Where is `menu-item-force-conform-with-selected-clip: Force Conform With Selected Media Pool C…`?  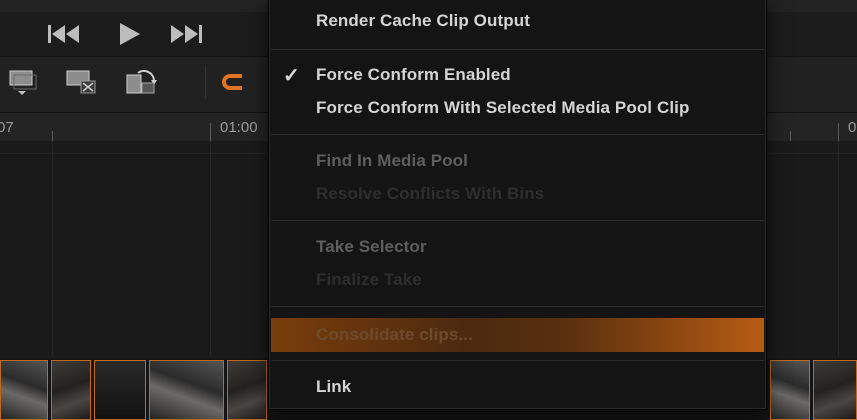 menu-item-force-conform-with-selected-clip: Force Conform With Selected Media Pool C… is located at coordinates (502, 108).